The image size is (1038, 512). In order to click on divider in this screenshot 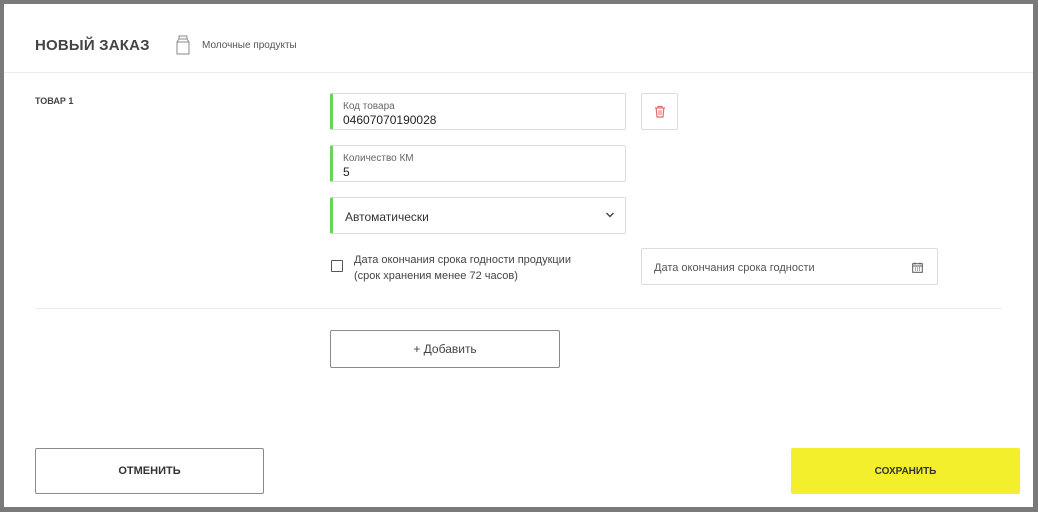, I will do `click(518, 308)`.